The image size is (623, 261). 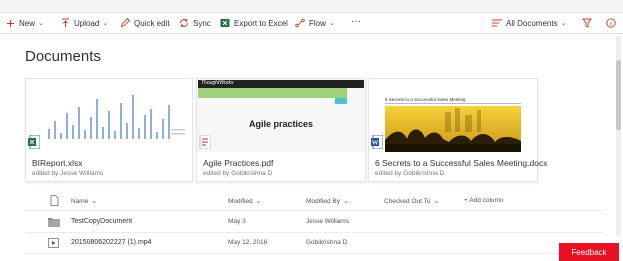 I want to click on modified-by: Jesse Williams, so click(x=327, y=221).